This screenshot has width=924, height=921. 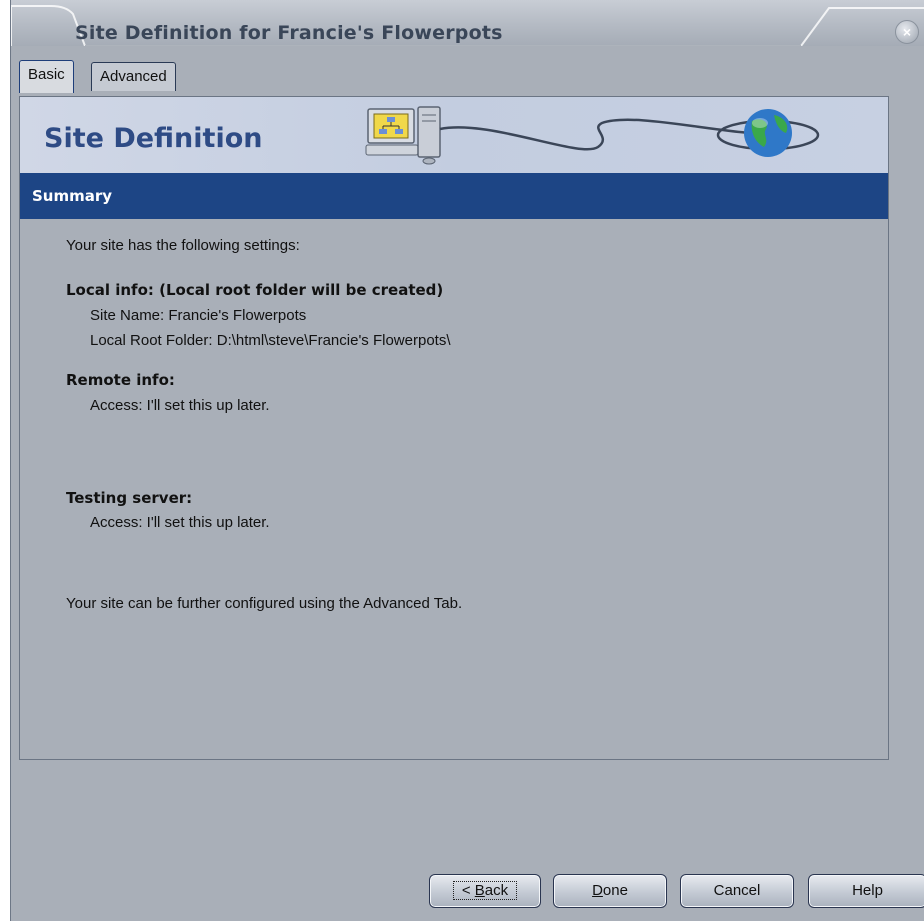 I want to click on site-definition-banner: Site Definition, so click(x=454, y=135).